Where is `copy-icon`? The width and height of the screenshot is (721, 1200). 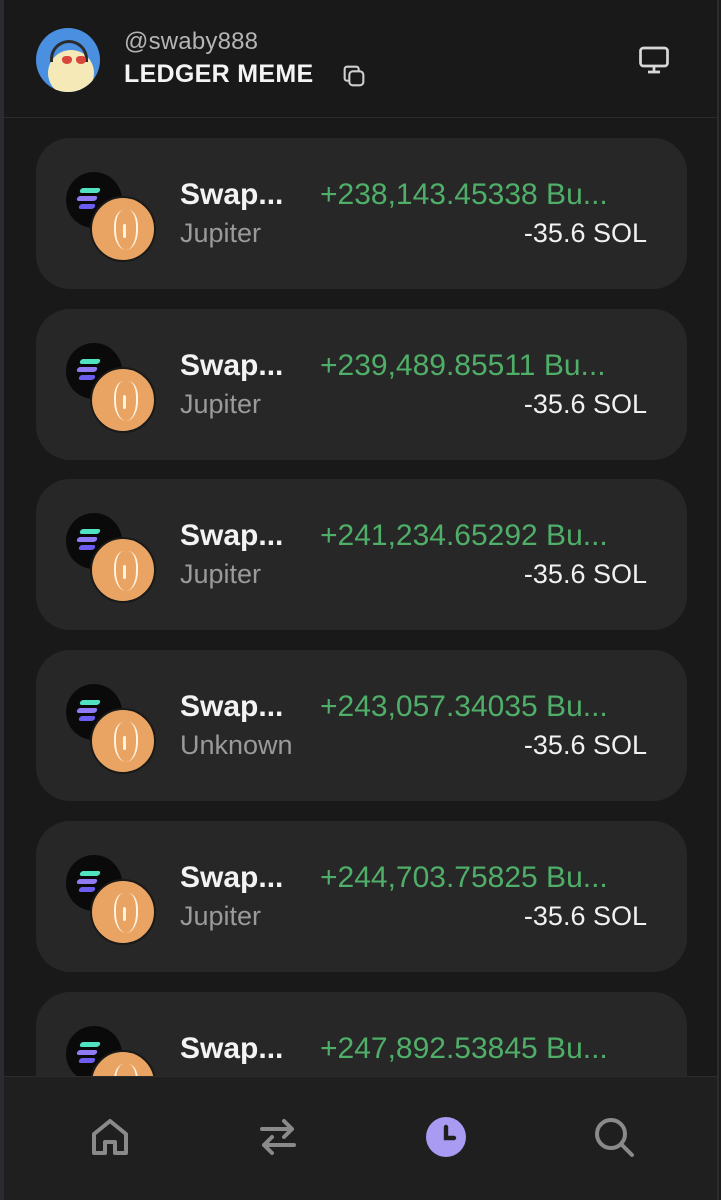 copy-icon is located at coordinates (354, 76).